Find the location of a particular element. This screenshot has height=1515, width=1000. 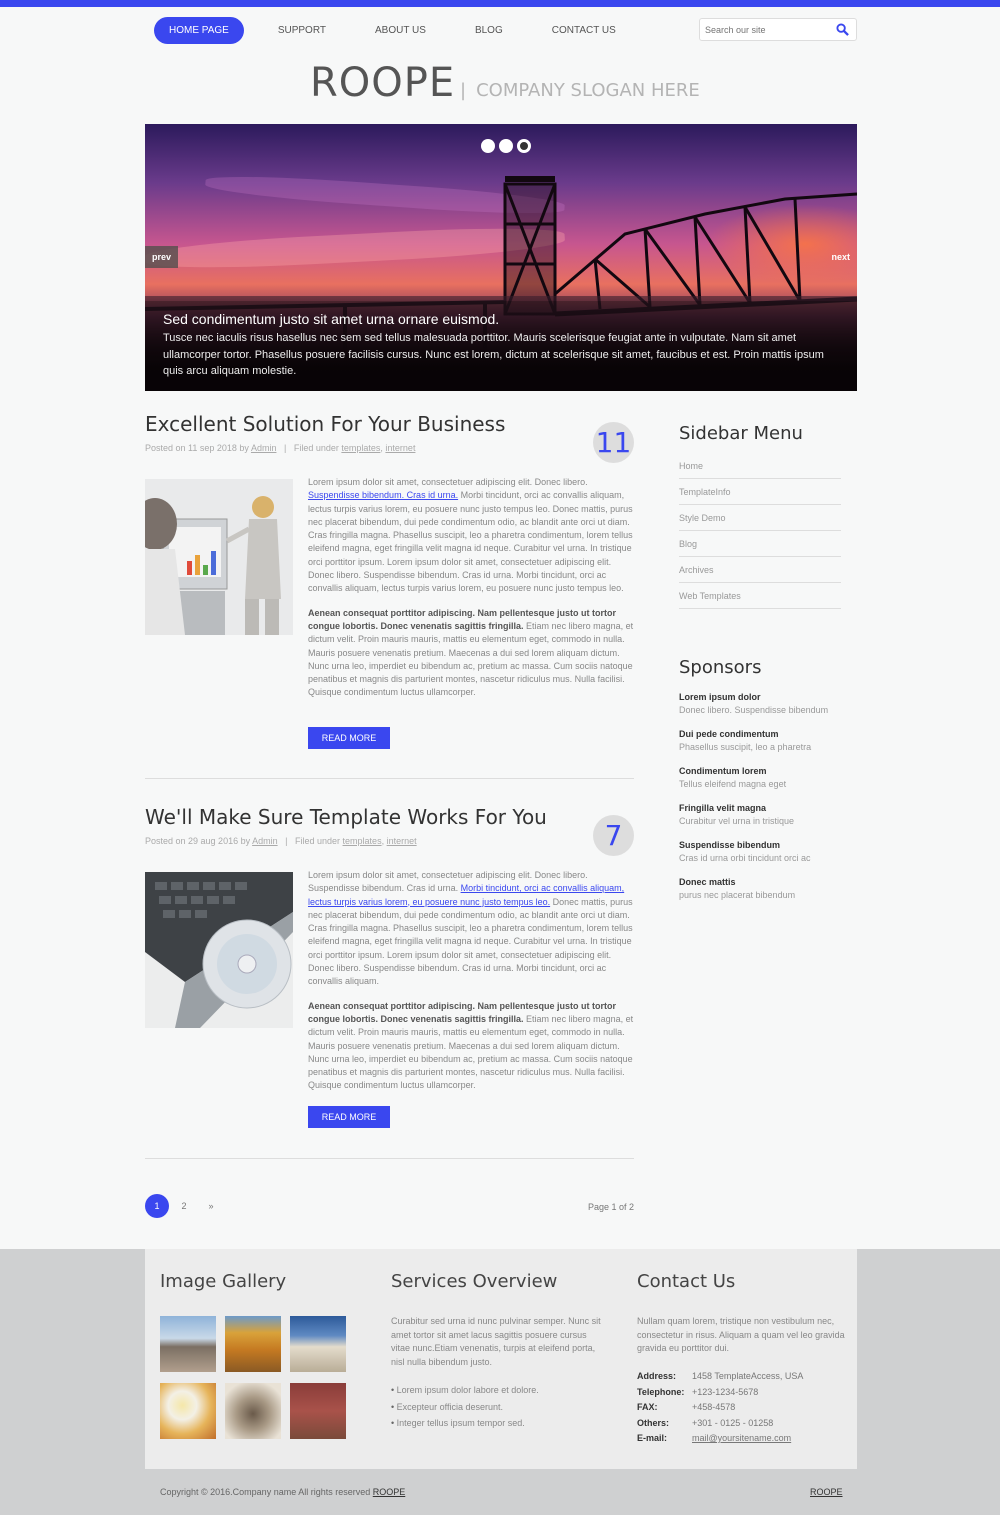

sidebar-item-style-demo: Style Demo is located at coordinates (760, 518).